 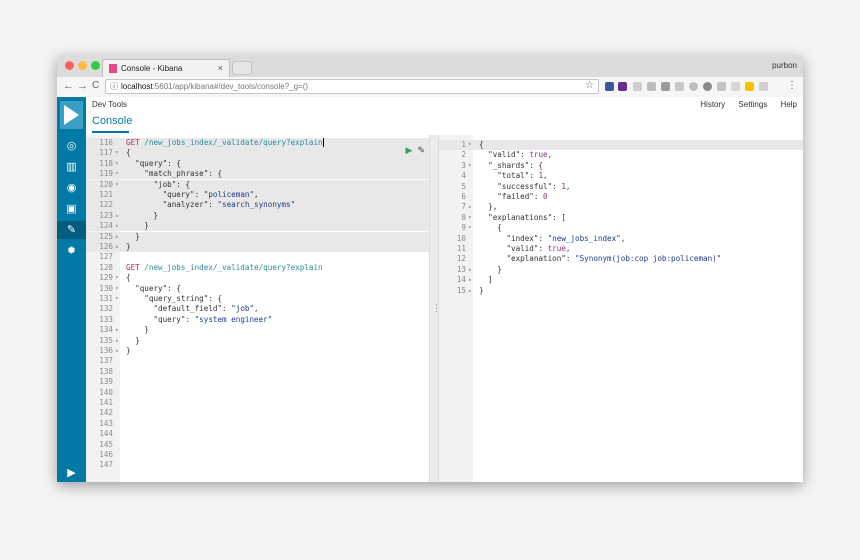 I want to click on back-icon: ←, so click(x=68, y=86).